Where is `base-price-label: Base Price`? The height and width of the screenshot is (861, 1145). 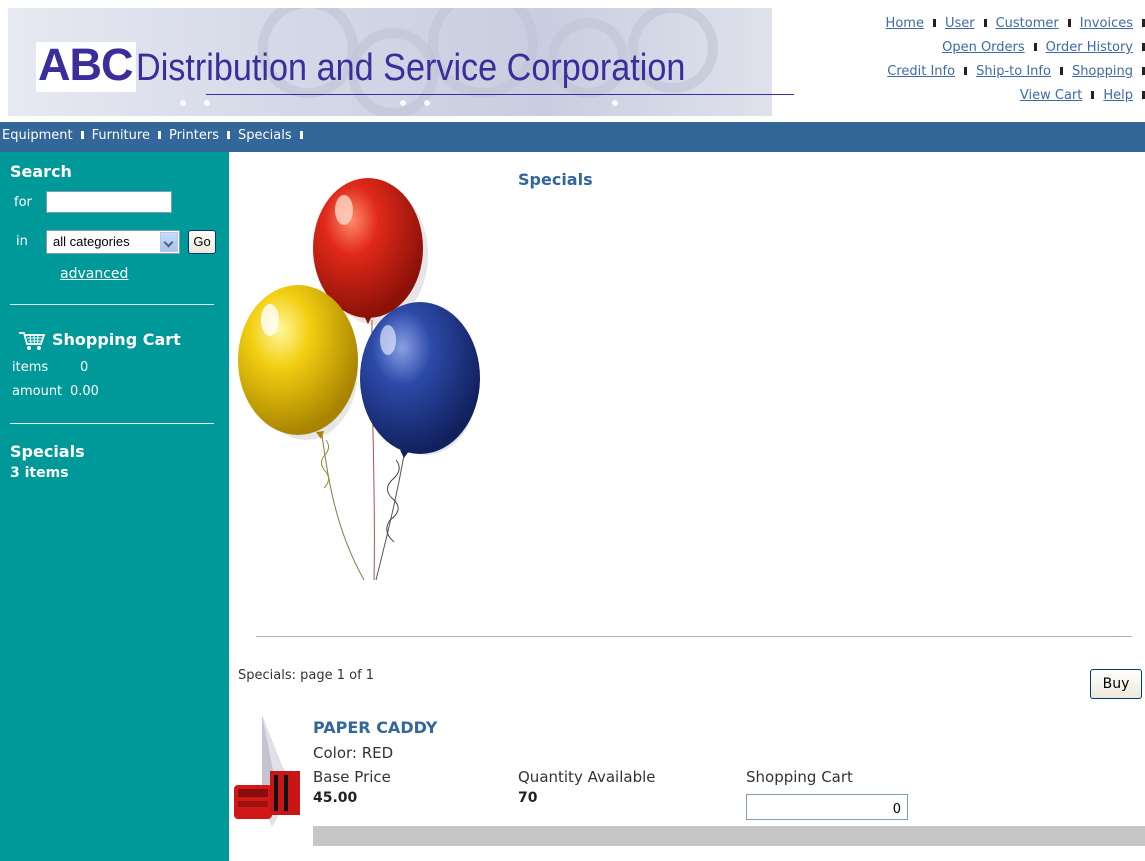
base-price-label: Base Price is located at coordinates (352, 777).